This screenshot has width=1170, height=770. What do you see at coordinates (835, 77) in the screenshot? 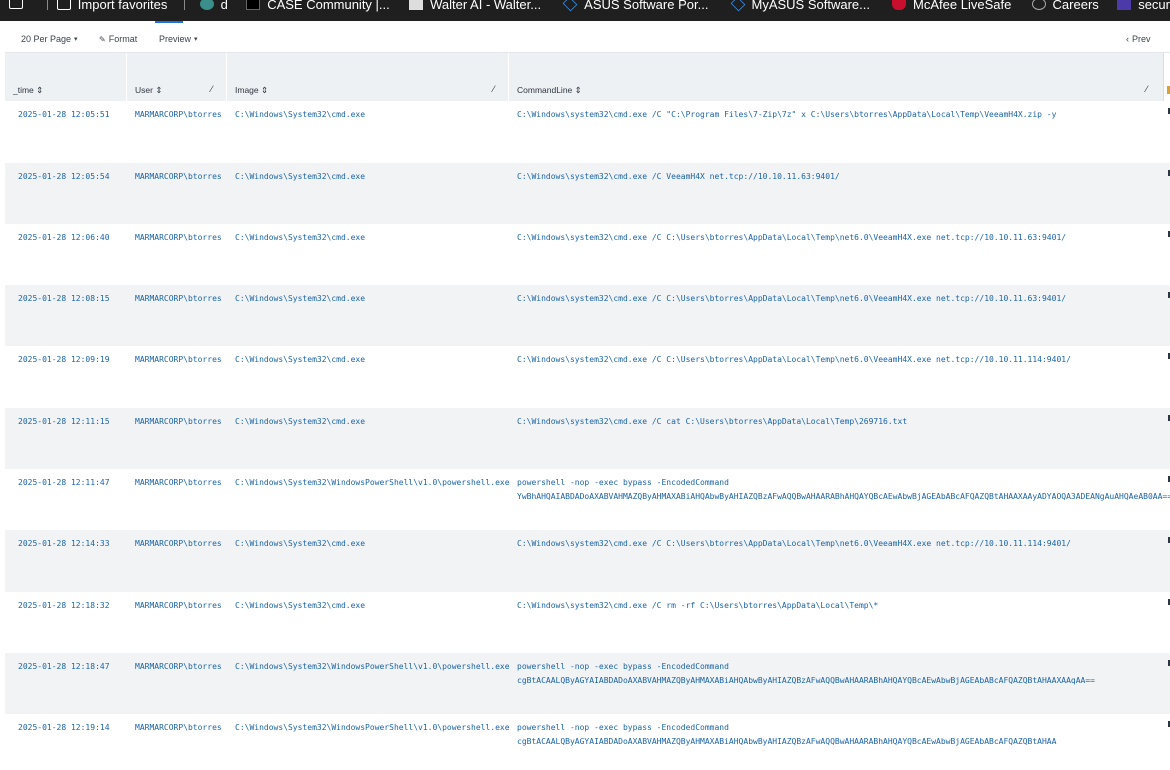
I see `column-header-commandline: CommandLine ⇕ ⁄` at bounding box center [835, 77].